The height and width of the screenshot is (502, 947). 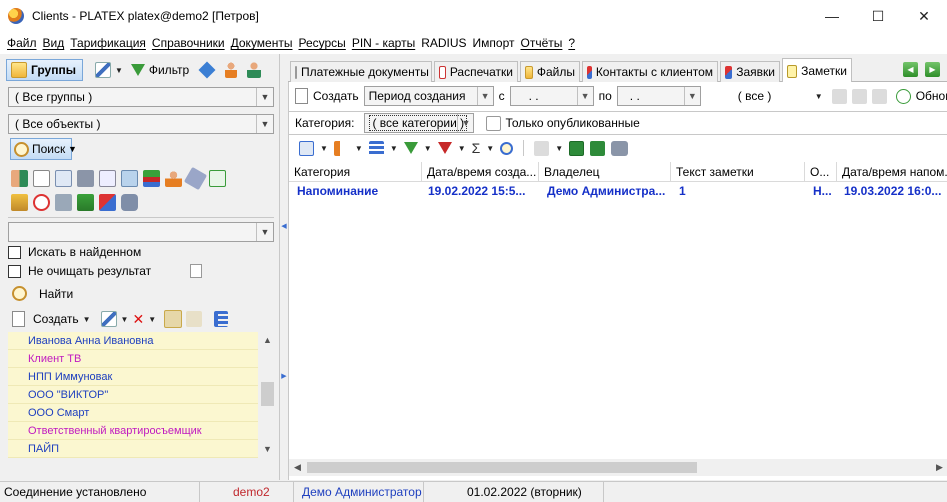 I want to click on find-icon, so click(x=507, y=148).